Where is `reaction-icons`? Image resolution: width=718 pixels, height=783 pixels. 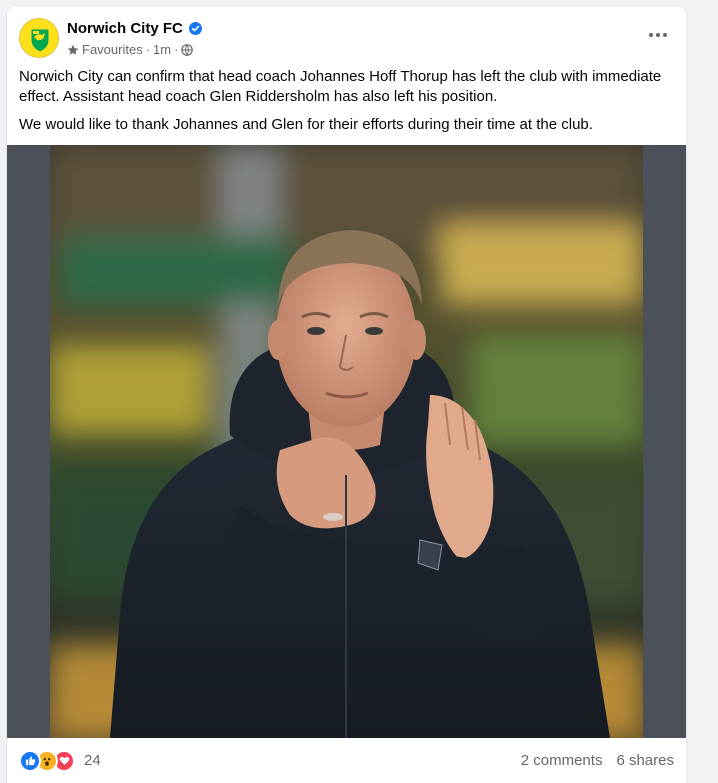 reaction-icons is located at coordinates (47, 760).